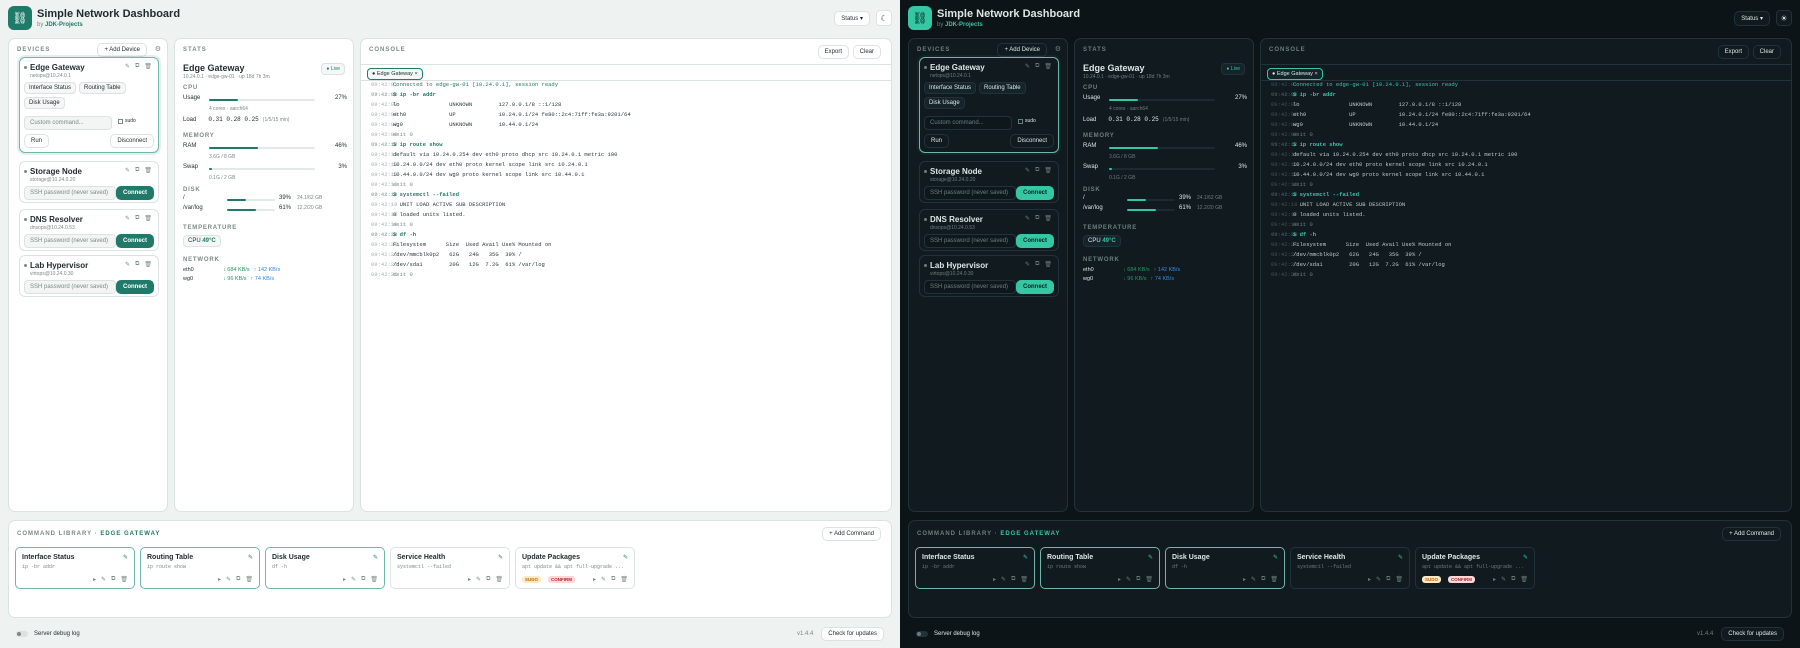  What do you see at coordinates (937, 141) in the screenshot?
I see `run-button: Run` at bounding box center [937, 141].